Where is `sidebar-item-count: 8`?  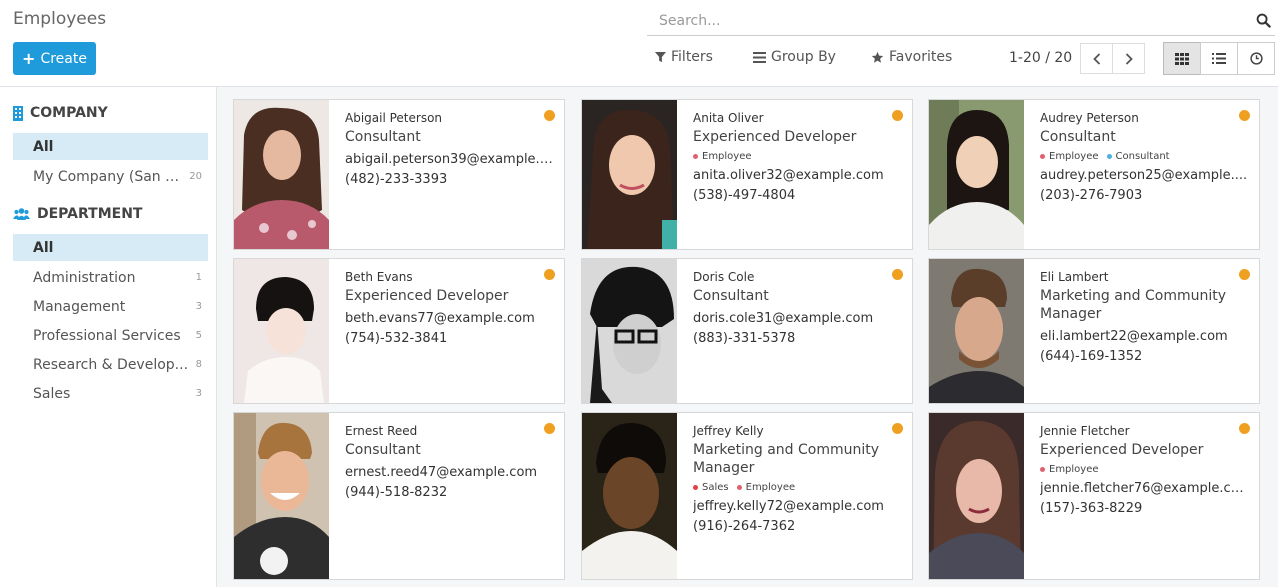
sidebar-item-count: 8 is located at coordinates (198, 364).